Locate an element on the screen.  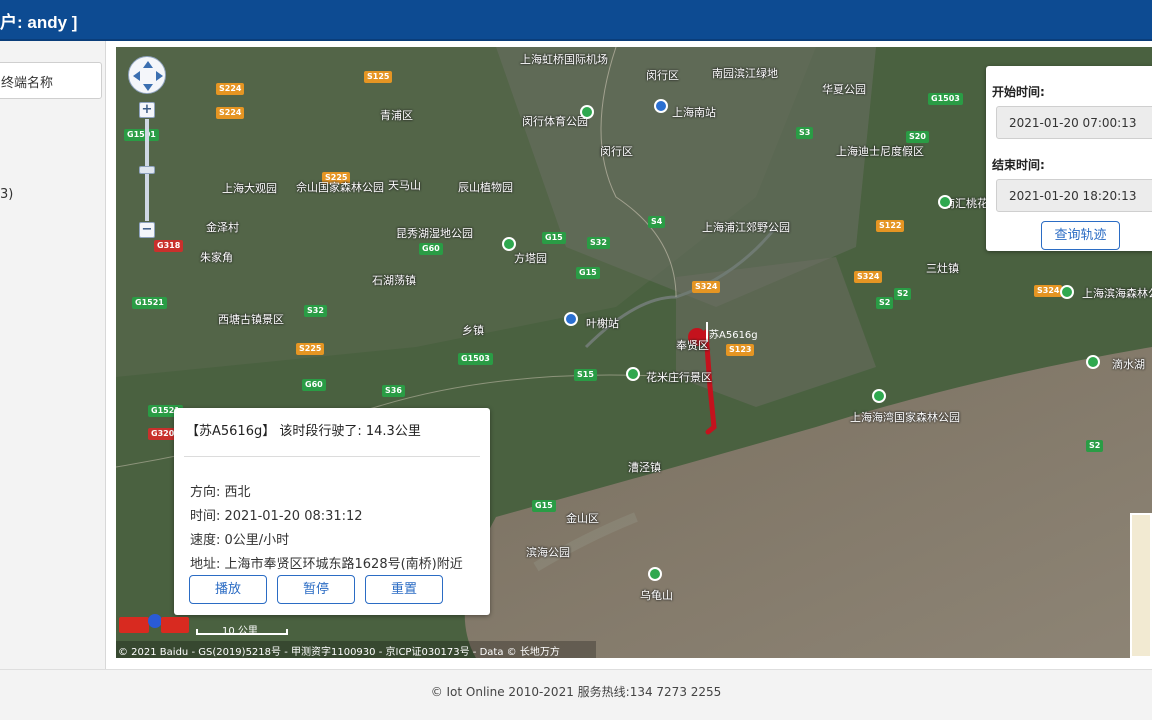
map-place-label: 上海海湾国家森林公园 is located at coordinates (905, 417).